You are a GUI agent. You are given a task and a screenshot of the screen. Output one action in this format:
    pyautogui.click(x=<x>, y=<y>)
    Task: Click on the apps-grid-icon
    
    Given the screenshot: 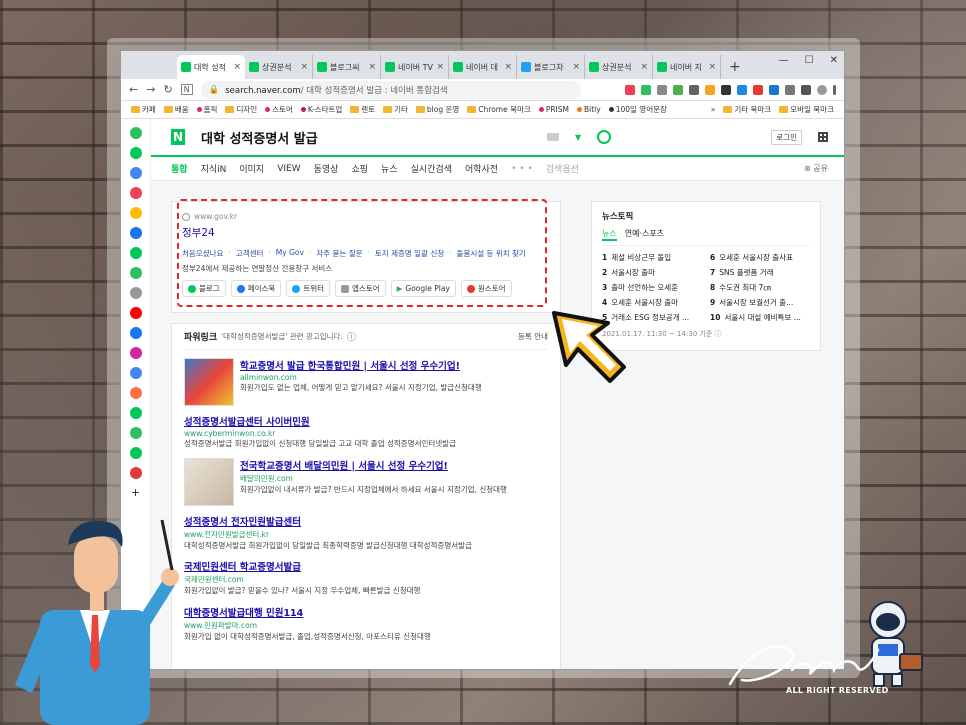 What is the action you would take?
    pyautogui.click(x=823, y=137)
    